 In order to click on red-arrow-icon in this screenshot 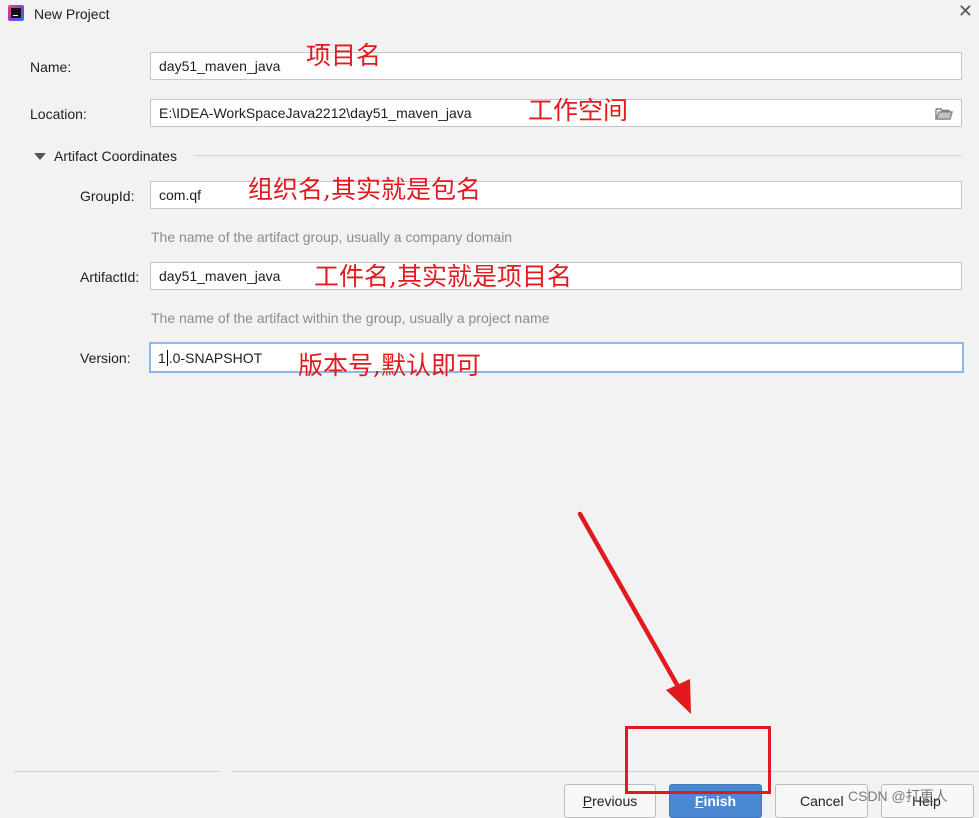, I will do `click(634, 612)`.